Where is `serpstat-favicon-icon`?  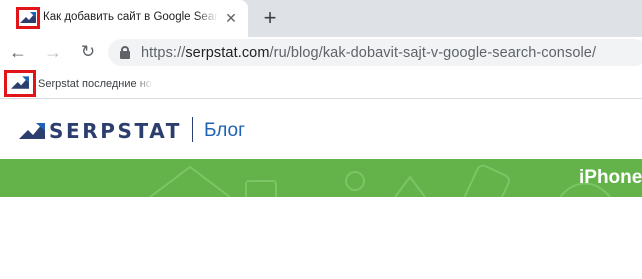
serpstat-favicon-icon is located at coordinates (28, 18).